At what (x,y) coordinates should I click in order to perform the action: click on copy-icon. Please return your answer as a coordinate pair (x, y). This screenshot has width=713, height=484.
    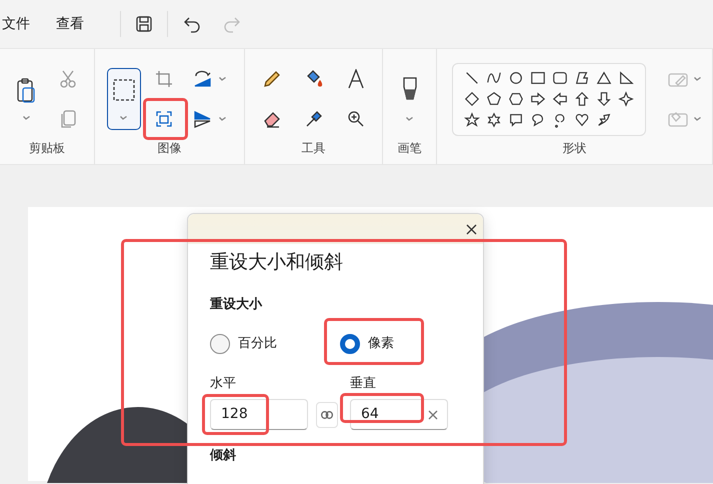
    Looking at the image, I should click on (68, 119).